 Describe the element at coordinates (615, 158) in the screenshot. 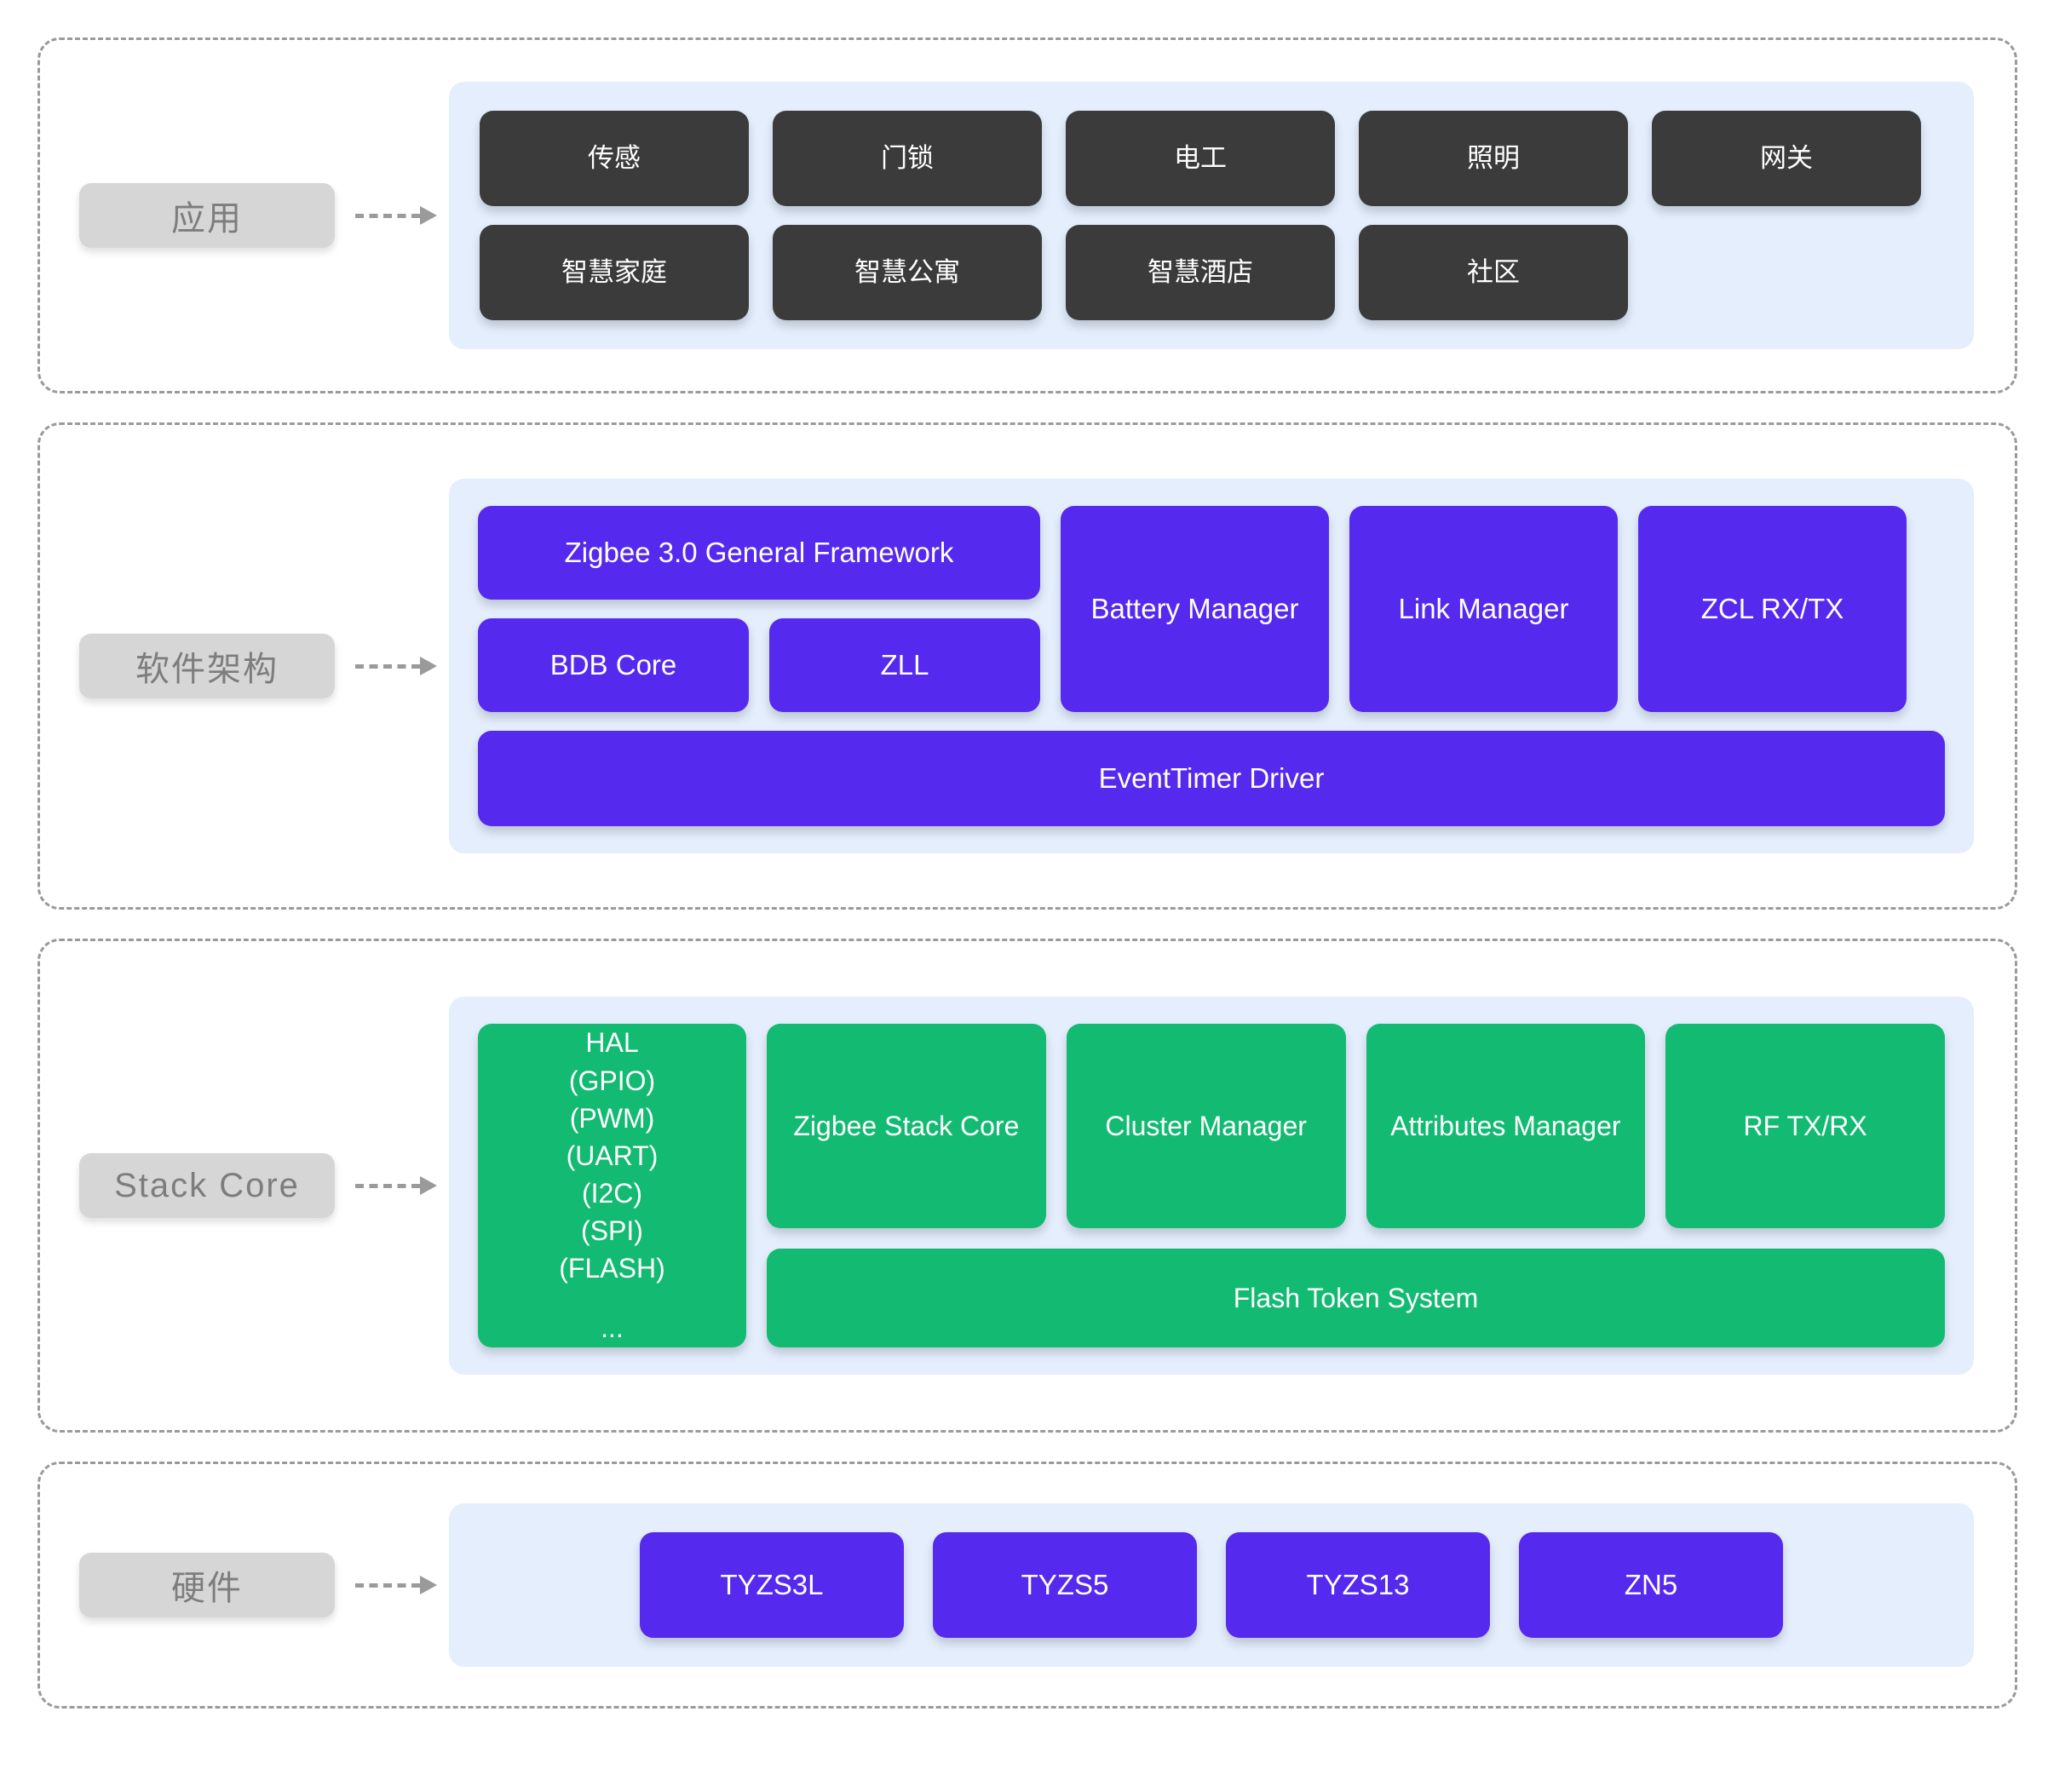

I see `app-box-sensor: 传感` at that location.